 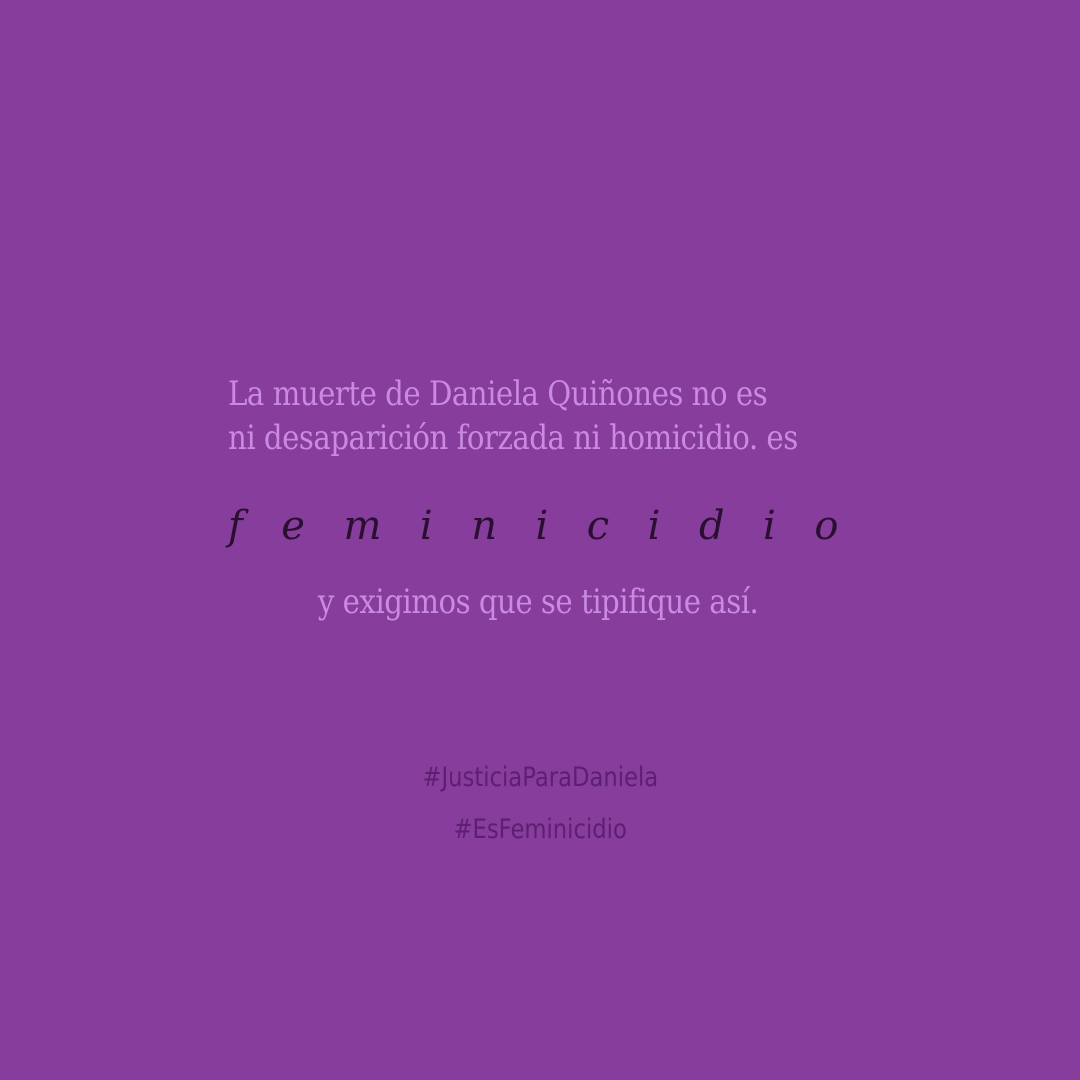 I want to click on statement-line-1: La muerte de Daniela Quiñones no es, so click(x=498, y=394).